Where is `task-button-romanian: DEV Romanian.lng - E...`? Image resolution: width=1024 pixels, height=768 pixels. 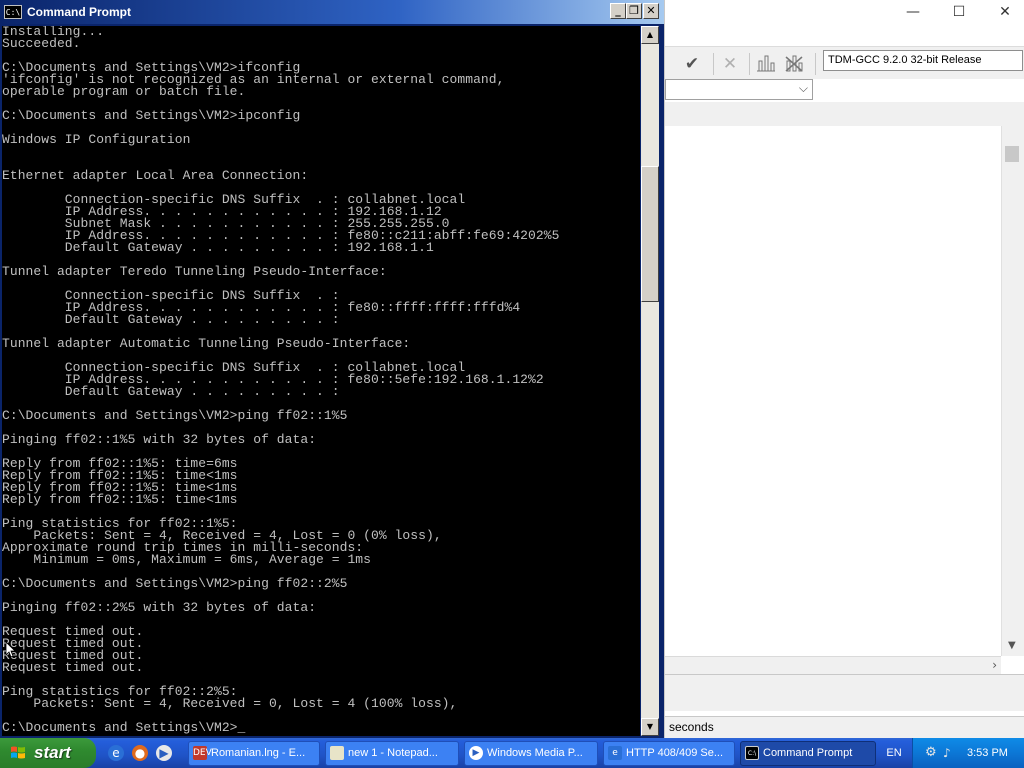
task-button-romanian: DEV Romanian.lng - E... is located at coordinates (254, 753).